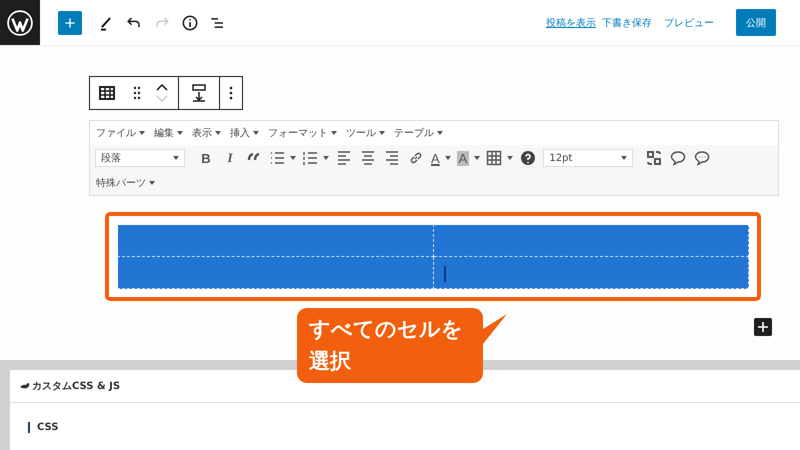 This screenshot has width=800, height=450. Describe the element at coordinates (206, 158) in the screenshot. I see `bold-button: B` at that location.